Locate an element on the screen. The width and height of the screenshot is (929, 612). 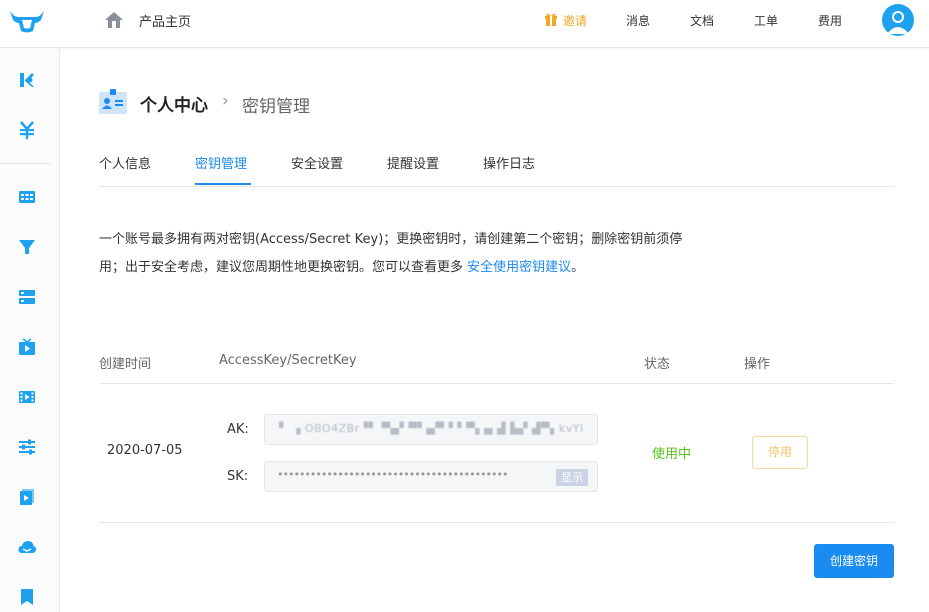
header-divider is located at coordinates (496, 383).